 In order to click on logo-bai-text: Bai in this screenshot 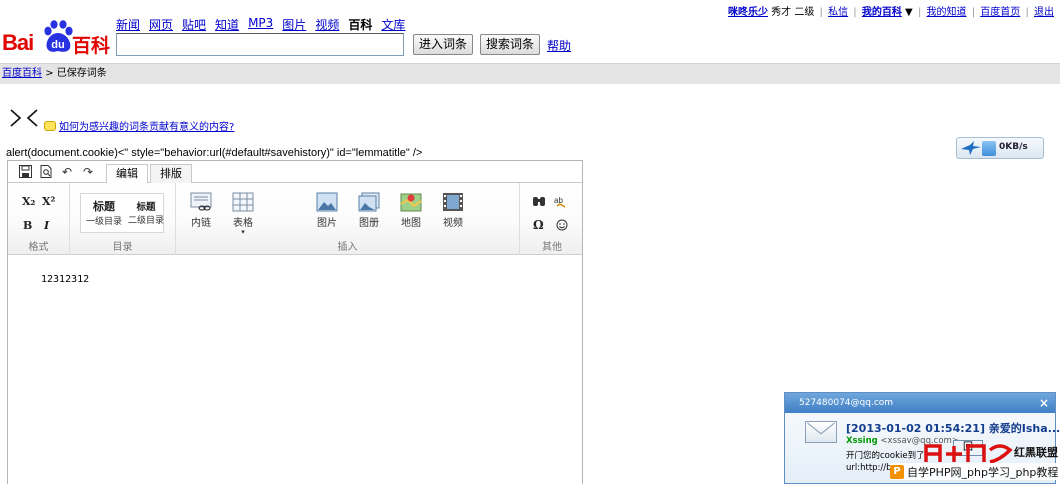, I will do `click(18, 42)`.